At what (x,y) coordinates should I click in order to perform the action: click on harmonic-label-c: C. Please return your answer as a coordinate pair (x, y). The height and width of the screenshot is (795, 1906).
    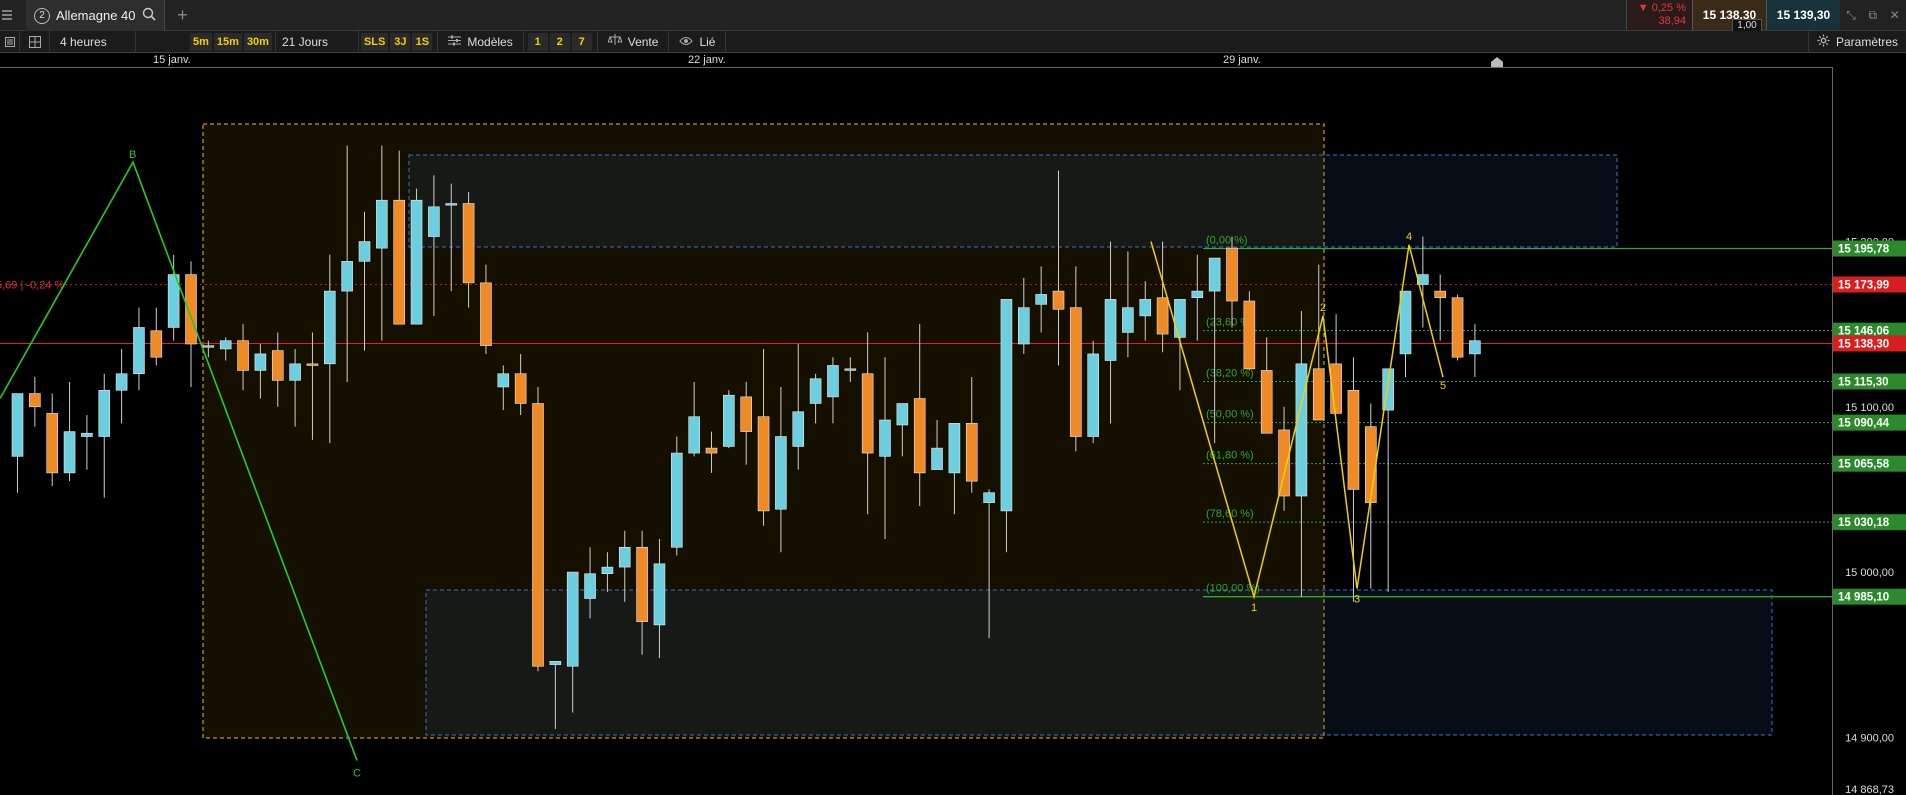
    Looking at the image, I should click on (357, 773).